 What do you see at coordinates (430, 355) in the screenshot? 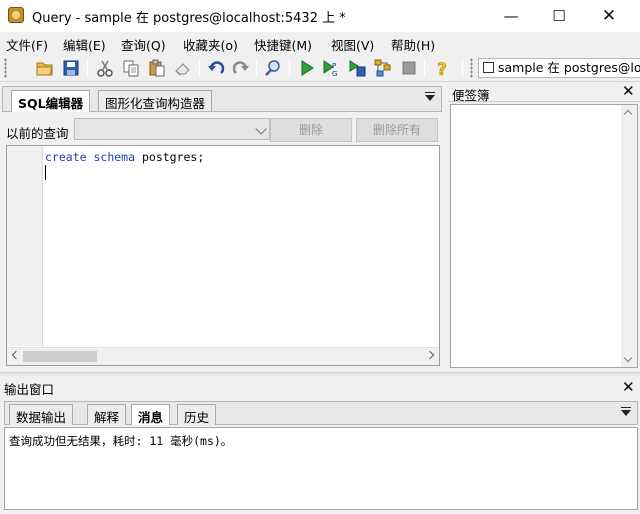
I see `scroll-right-icon` at bounding box center [430, 355].